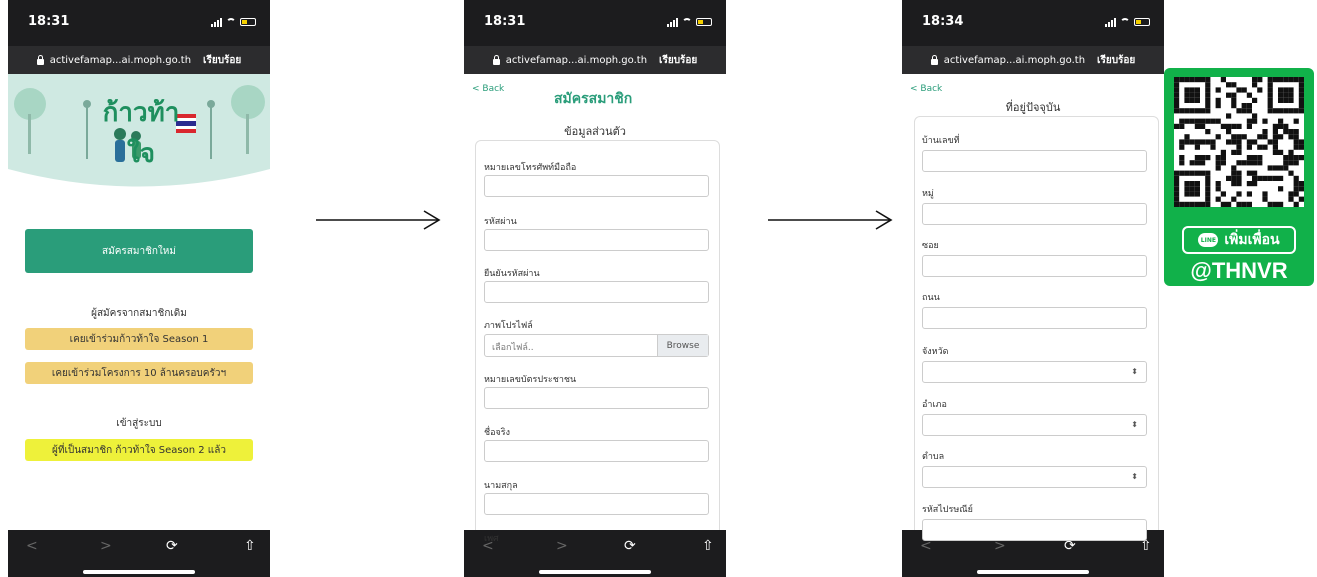 Image resolution: width=1317 pixels, height=577 pixels. Describe the element at coordinates (1036, 337) in the screenshot. I see `form-card` at that location.